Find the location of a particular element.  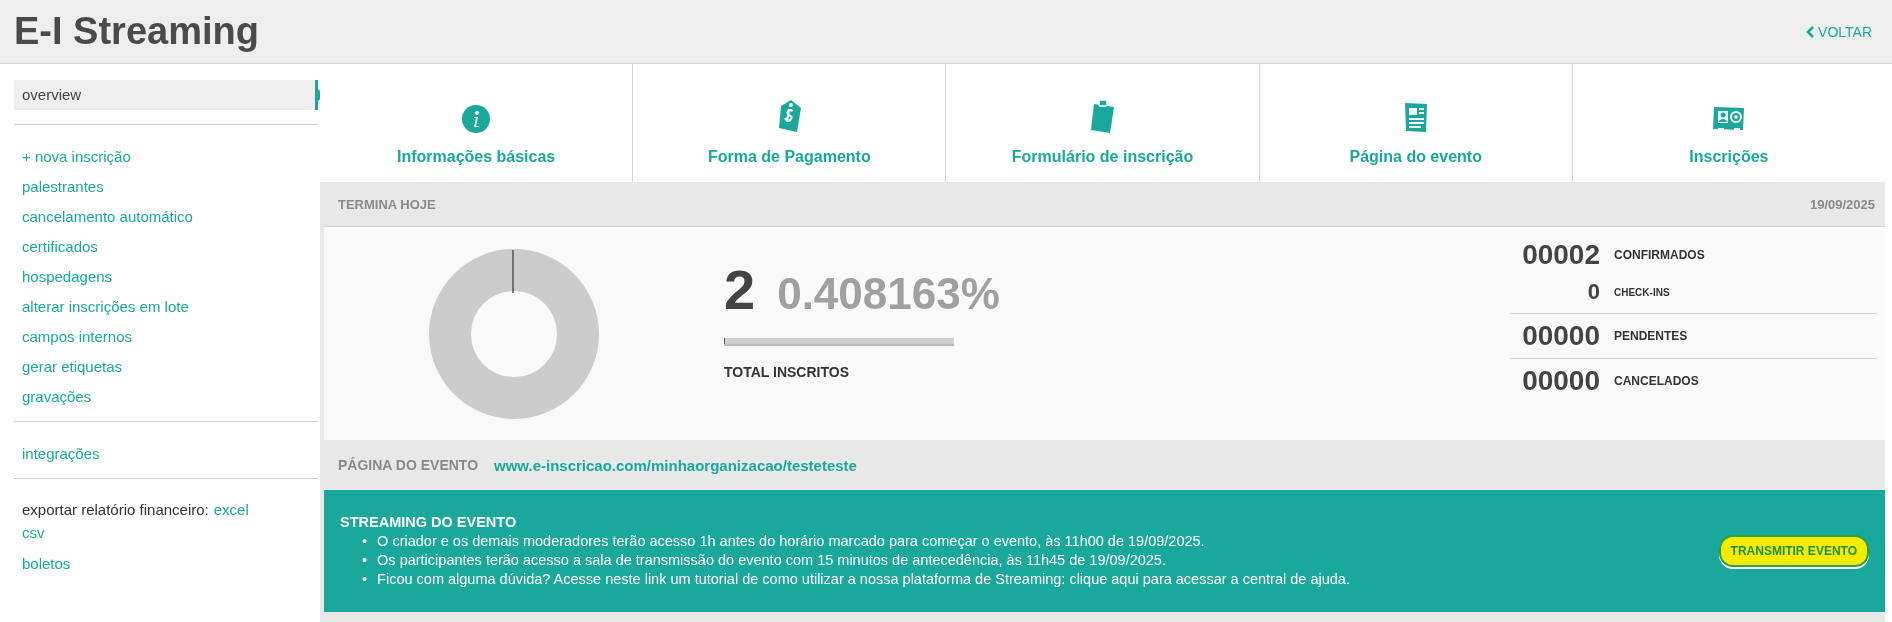

stream-button: TRANSMITIR EVENTO is located at coordinates (1793, 551).